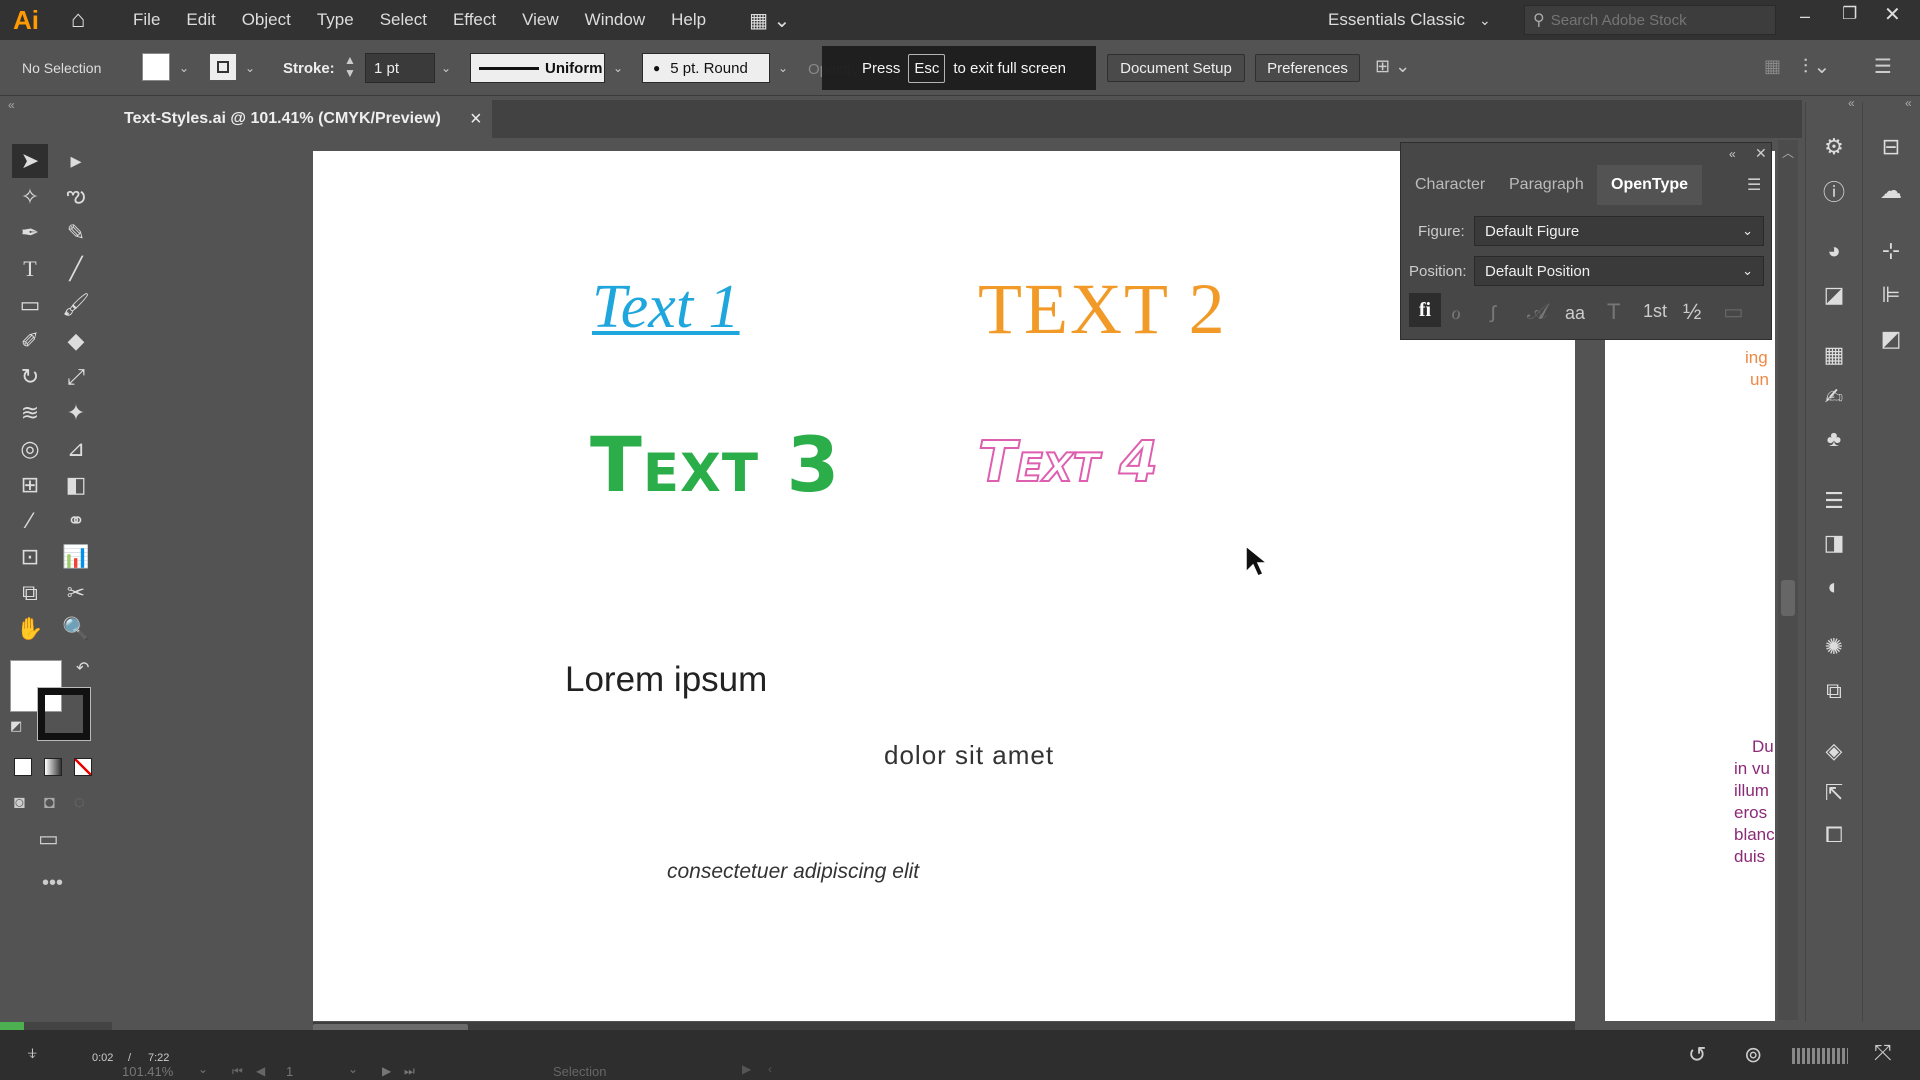 Image resolution: width=1920 pixels, height=1080 pixels. I want to click on direct-selection-tool-icon: ▸, so click(76, 161).